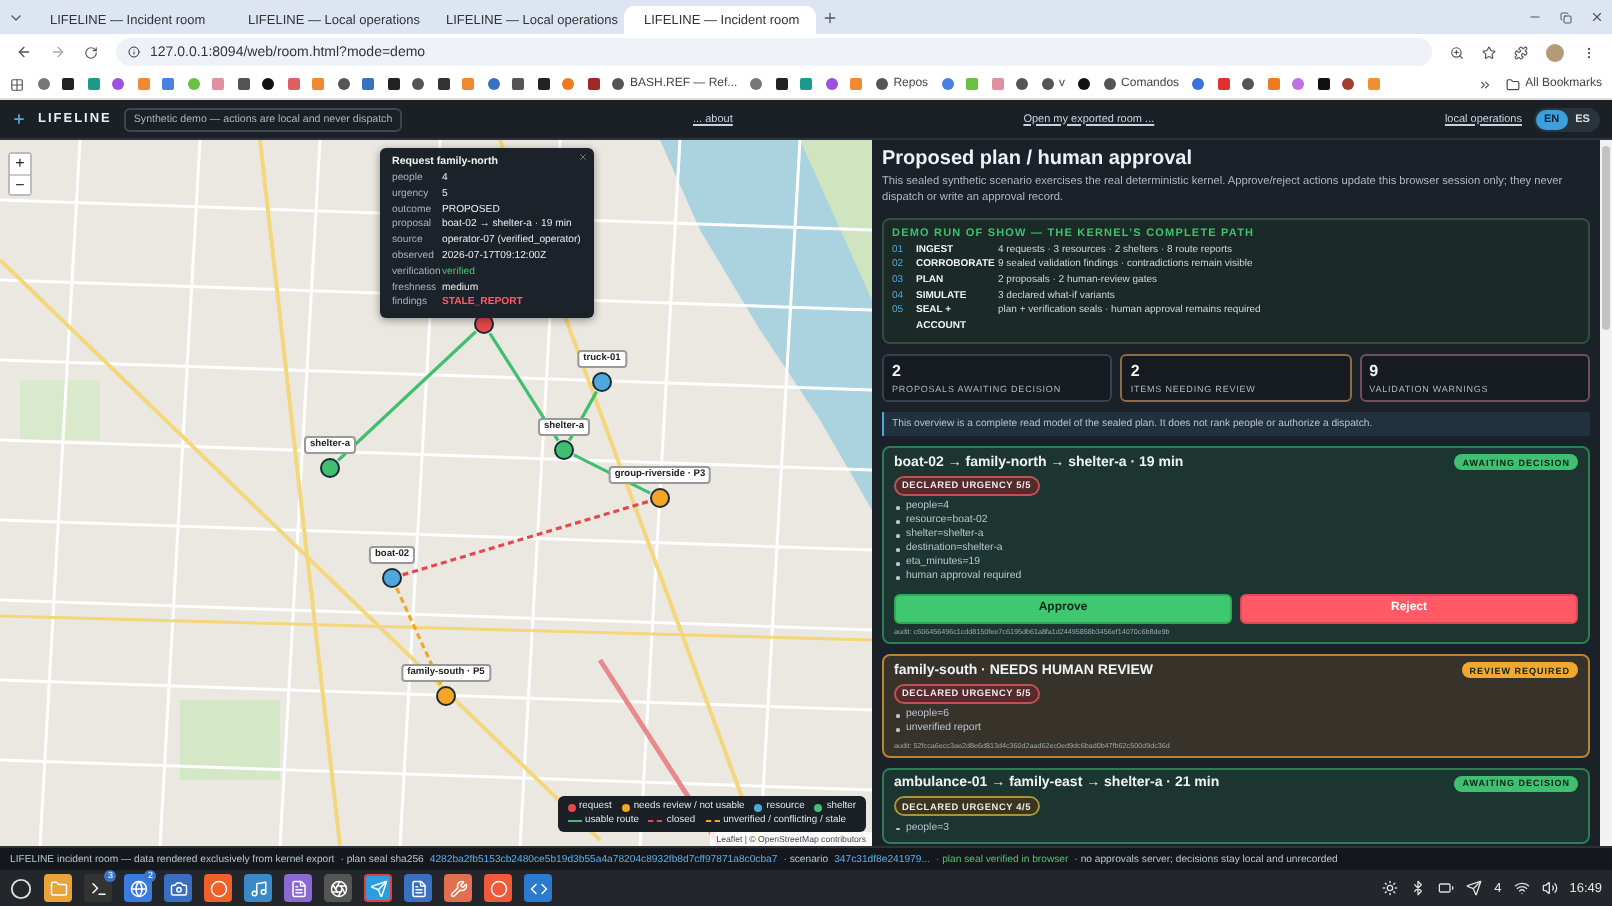 Image resolution: width=1612 pixels, height=906 pixels. What do you see at coordinates (19, 119) in the screenshot?
I see `logo-icon` at bounding box center [19, 119].